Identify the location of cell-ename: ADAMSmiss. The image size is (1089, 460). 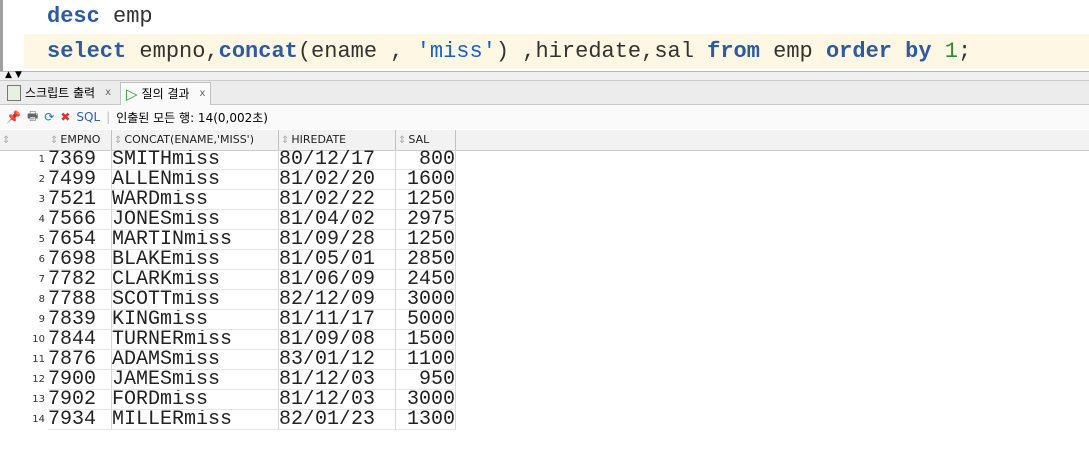
(195, 360).